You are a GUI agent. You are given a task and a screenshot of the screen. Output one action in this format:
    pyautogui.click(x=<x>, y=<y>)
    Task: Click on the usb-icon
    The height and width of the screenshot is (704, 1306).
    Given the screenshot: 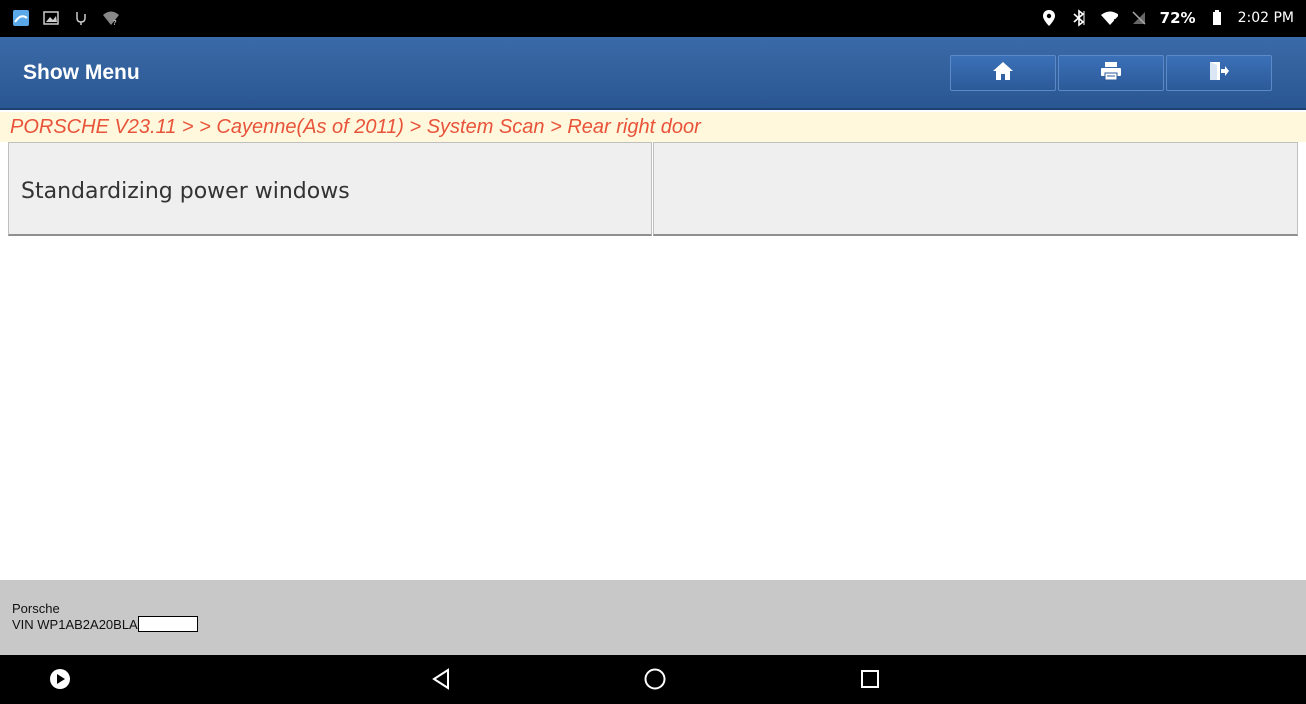 What is the action you would take?
    pyautogui.click(x=81, y=18)
    